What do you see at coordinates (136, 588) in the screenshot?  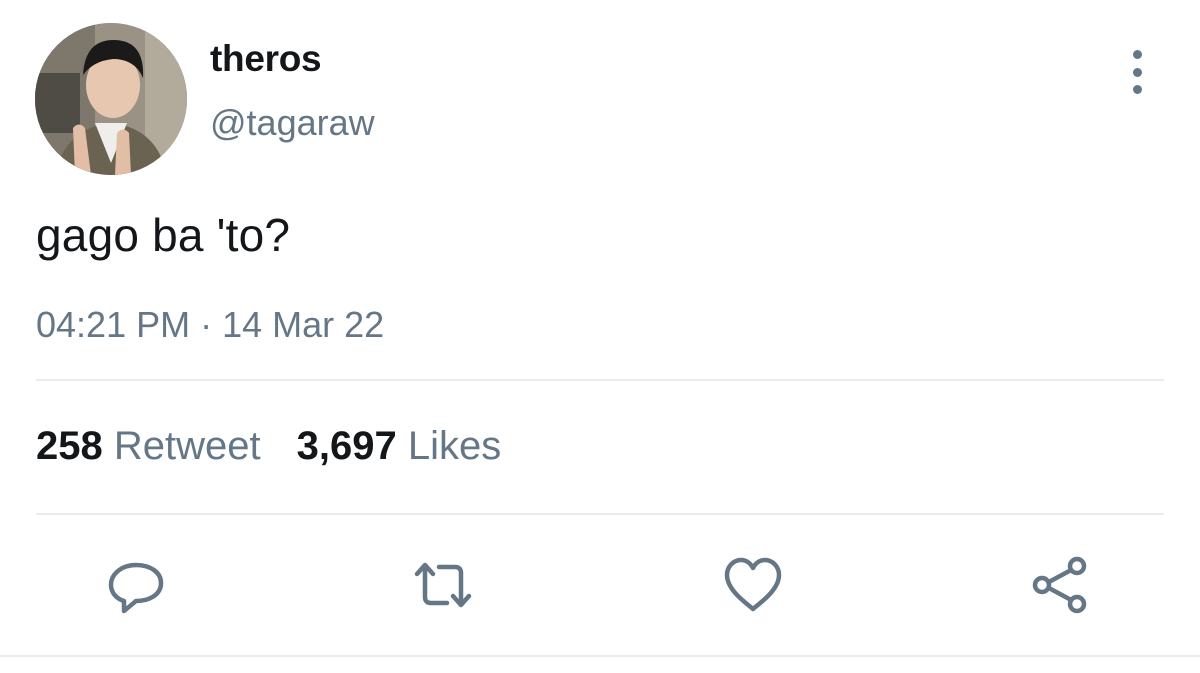 I see `reply-icon` at bounding box center [136, 588].